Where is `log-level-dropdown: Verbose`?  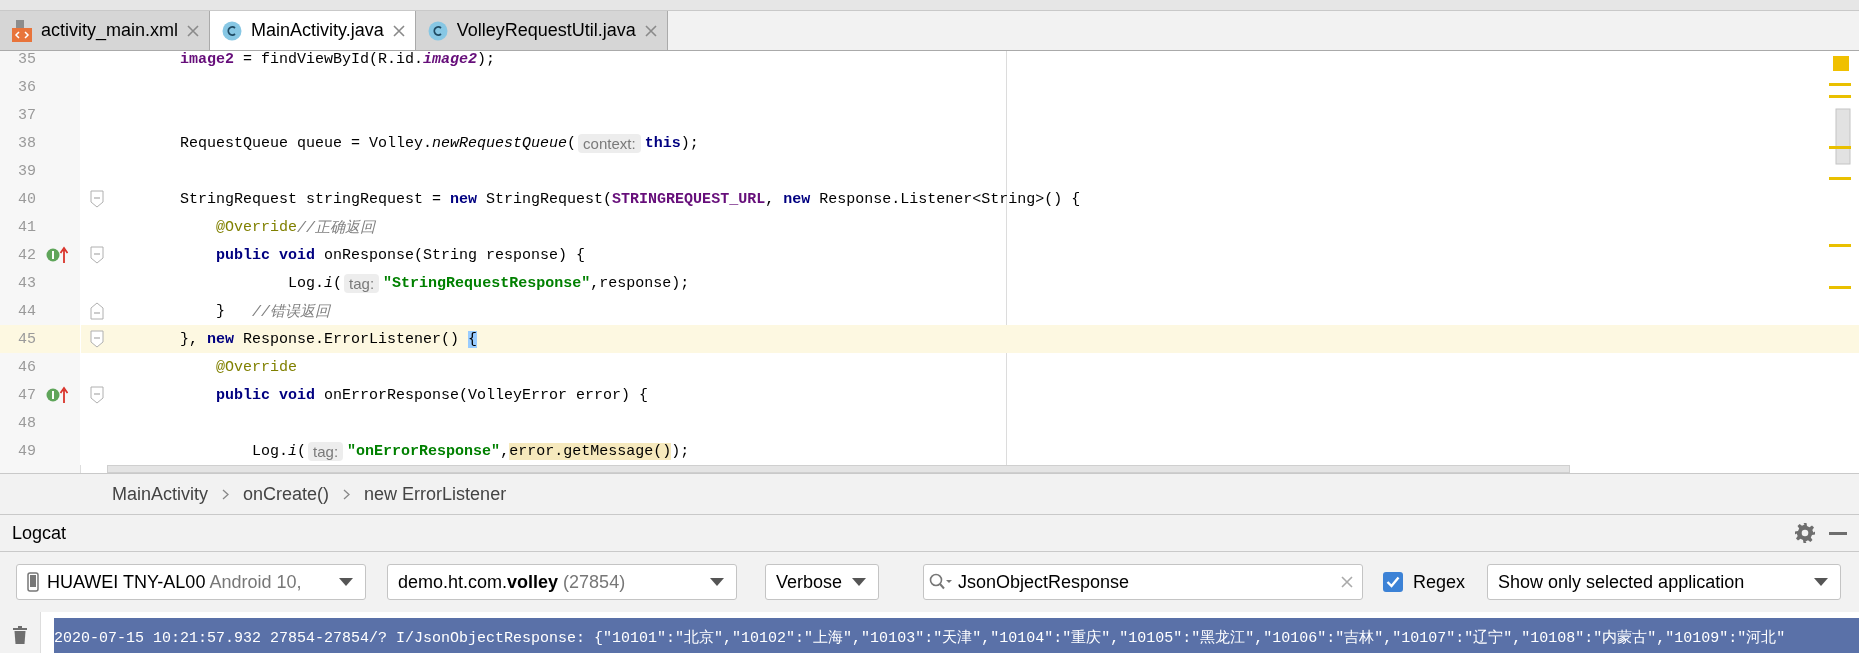
log-level-dropdown: Verbose is located at coordinates (822, 582).